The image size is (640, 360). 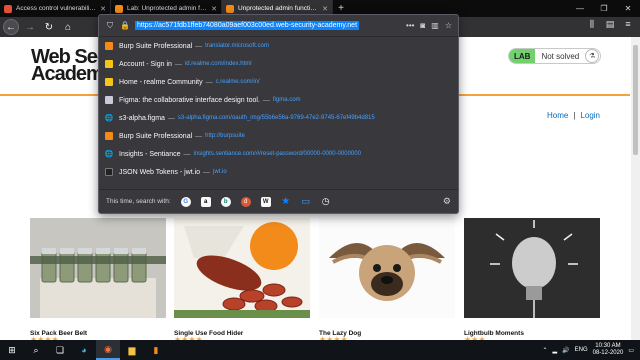 I want to click on minimize-icon: —, so click(x=580, y=8).